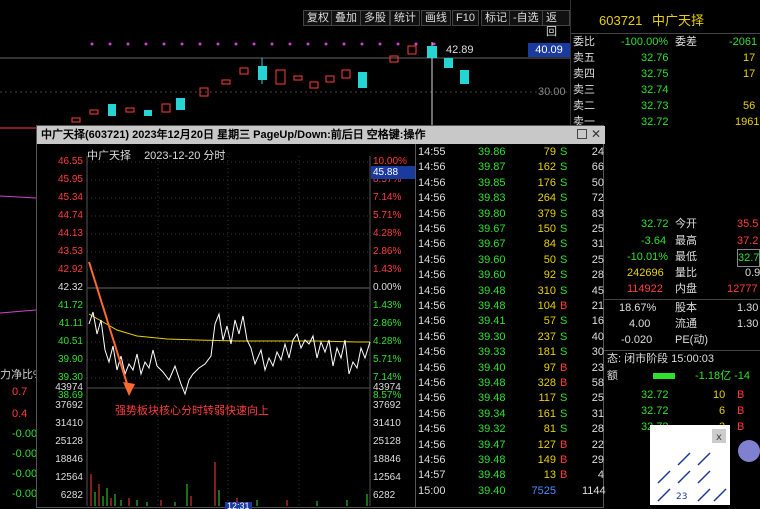 Image resolution: width=760 pixels, height=509 pixels. What do you see at coordinates (496, 18) in the screenshot?
I see `mark-button: 标记` at bounding box center [496, 18].